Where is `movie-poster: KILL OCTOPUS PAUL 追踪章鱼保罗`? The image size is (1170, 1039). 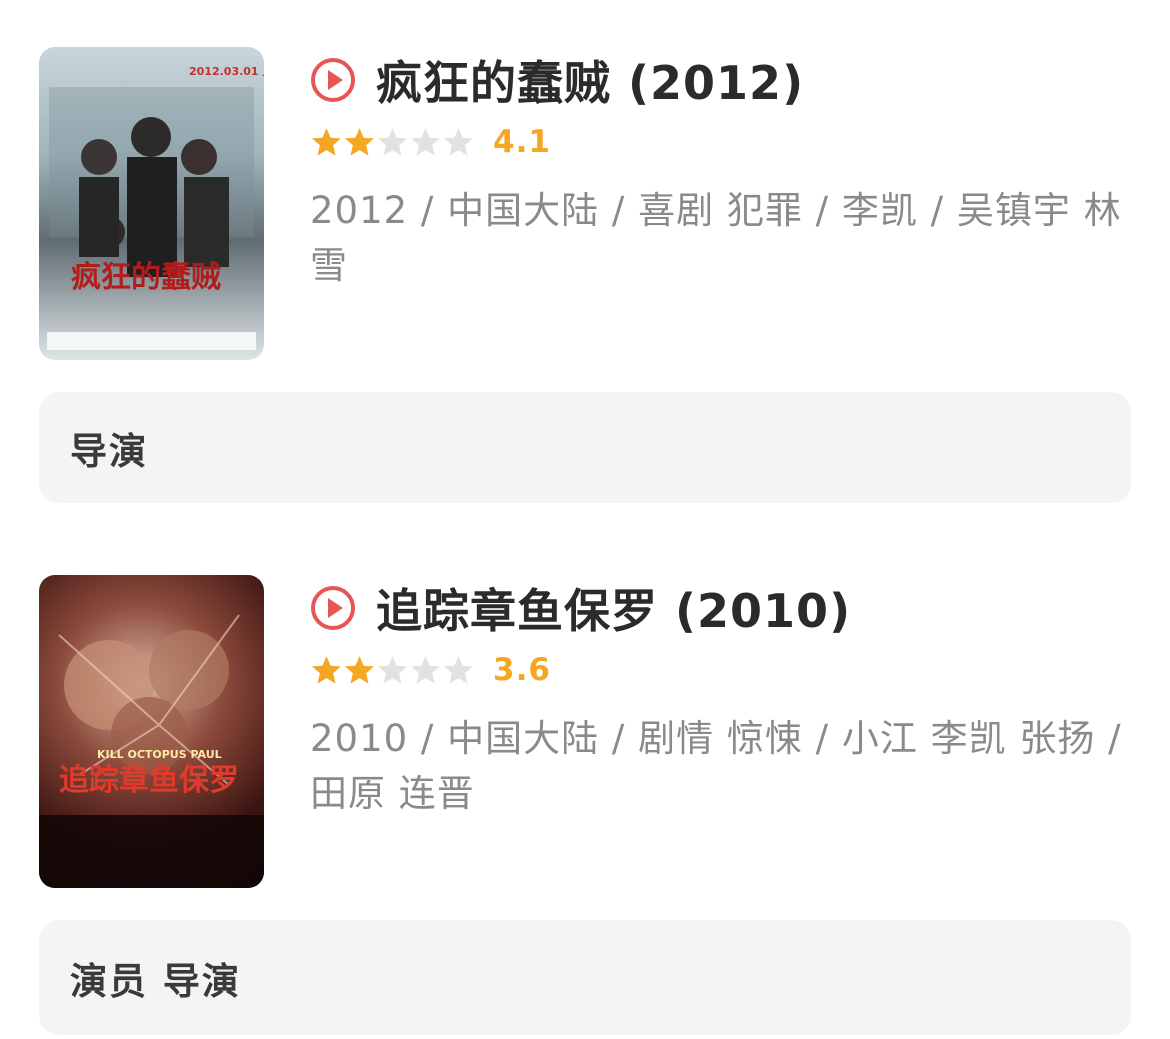 movie-poster: KILL OCTOPUS PAUL 追踪章鱼保罗 is located at coordinates (151, 731).